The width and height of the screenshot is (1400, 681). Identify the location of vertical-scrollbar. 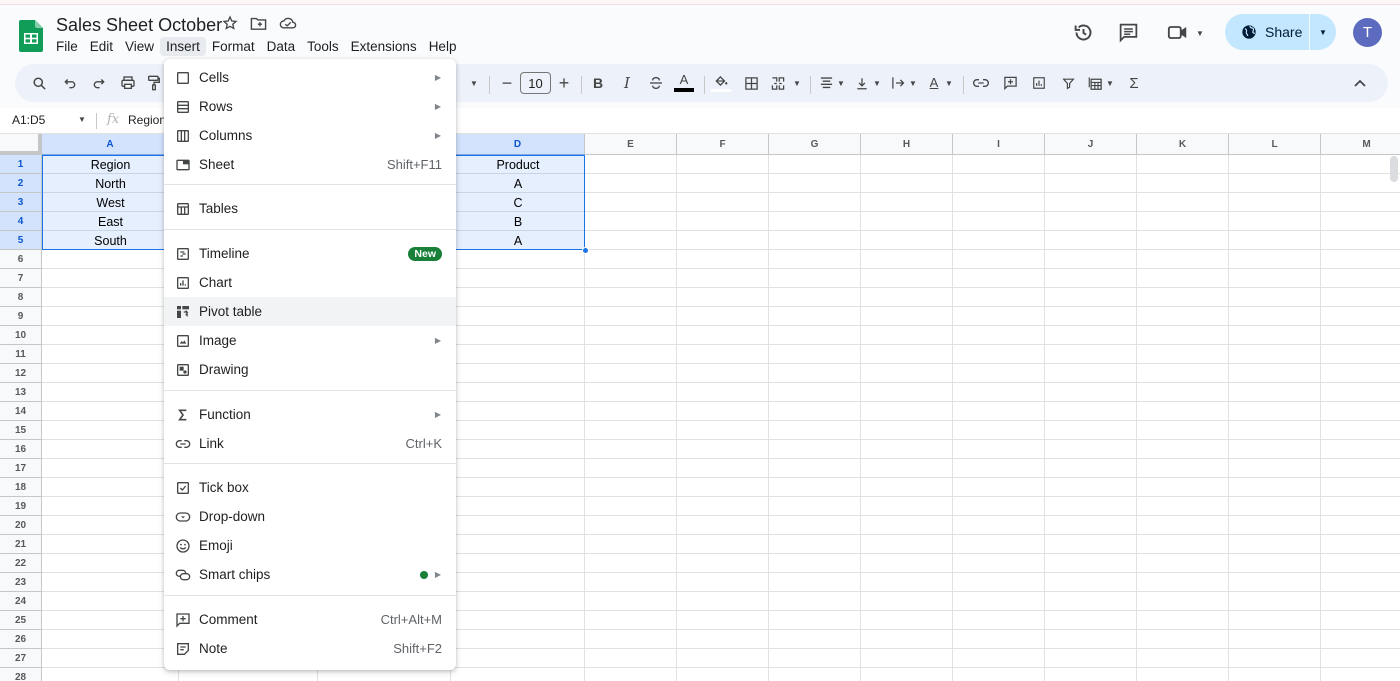
(1394, 169).